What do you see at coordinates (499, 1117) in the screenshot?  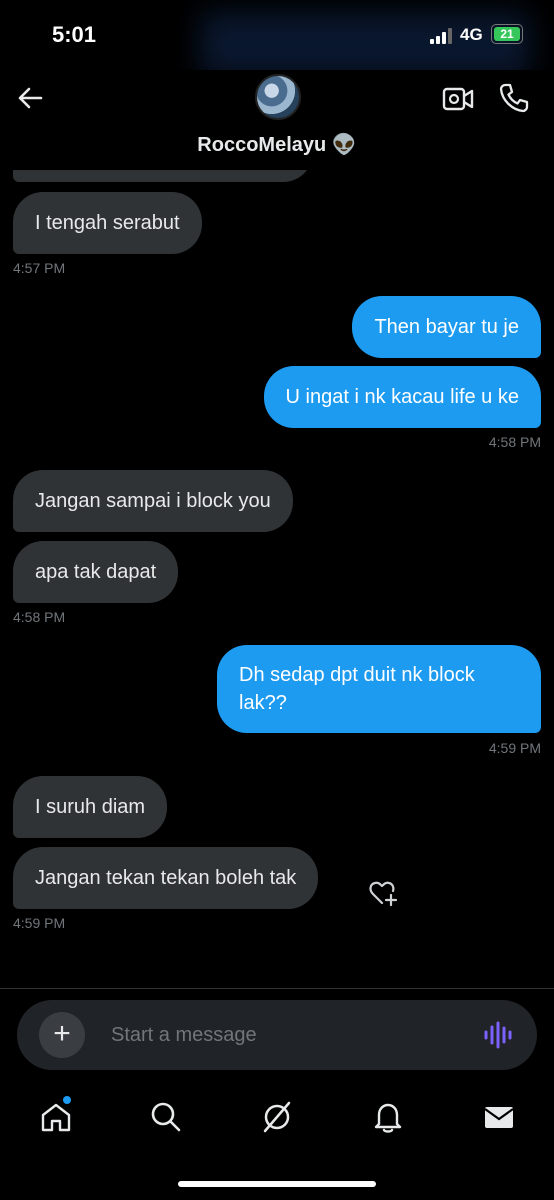 I see `messages-icon` at bounding box center [499, 1117].